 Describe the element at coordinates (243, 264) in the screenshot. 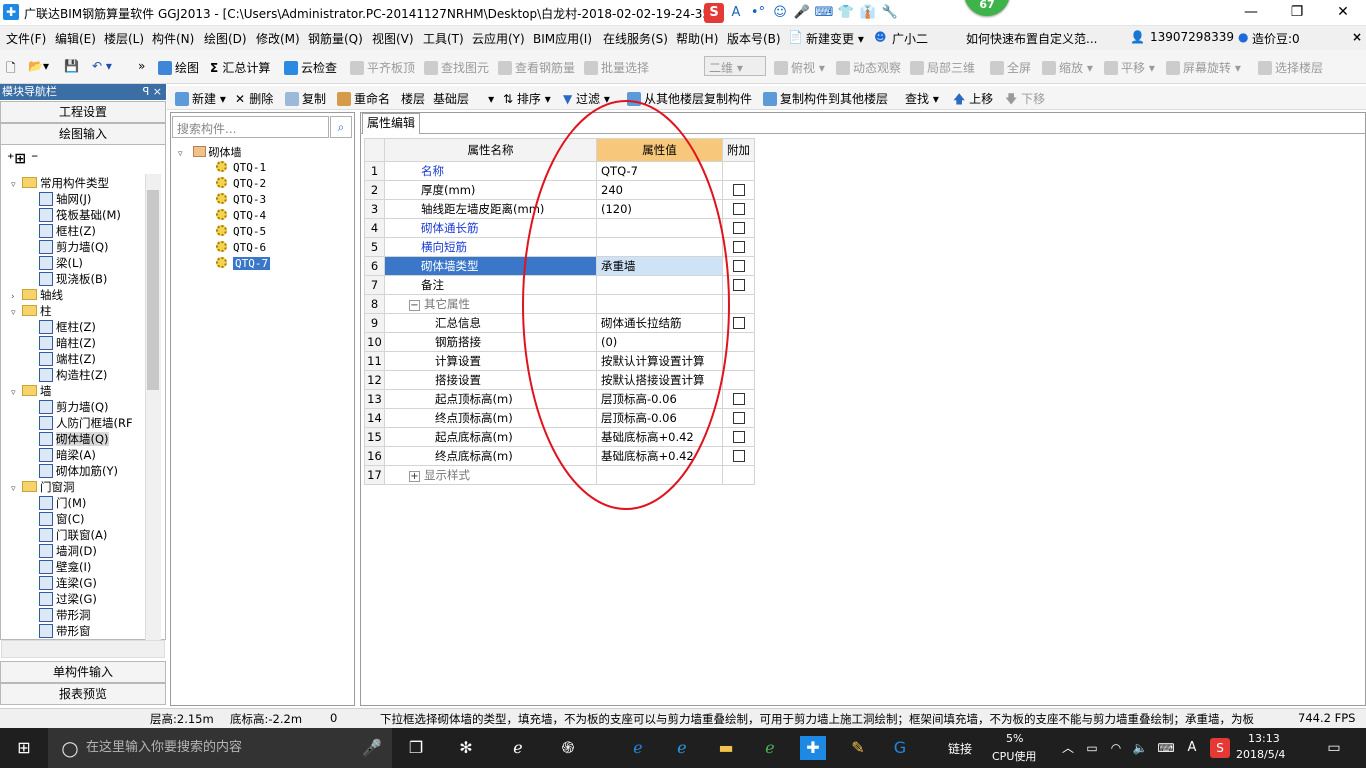

I see `component-item: QTQ-7` at that location.